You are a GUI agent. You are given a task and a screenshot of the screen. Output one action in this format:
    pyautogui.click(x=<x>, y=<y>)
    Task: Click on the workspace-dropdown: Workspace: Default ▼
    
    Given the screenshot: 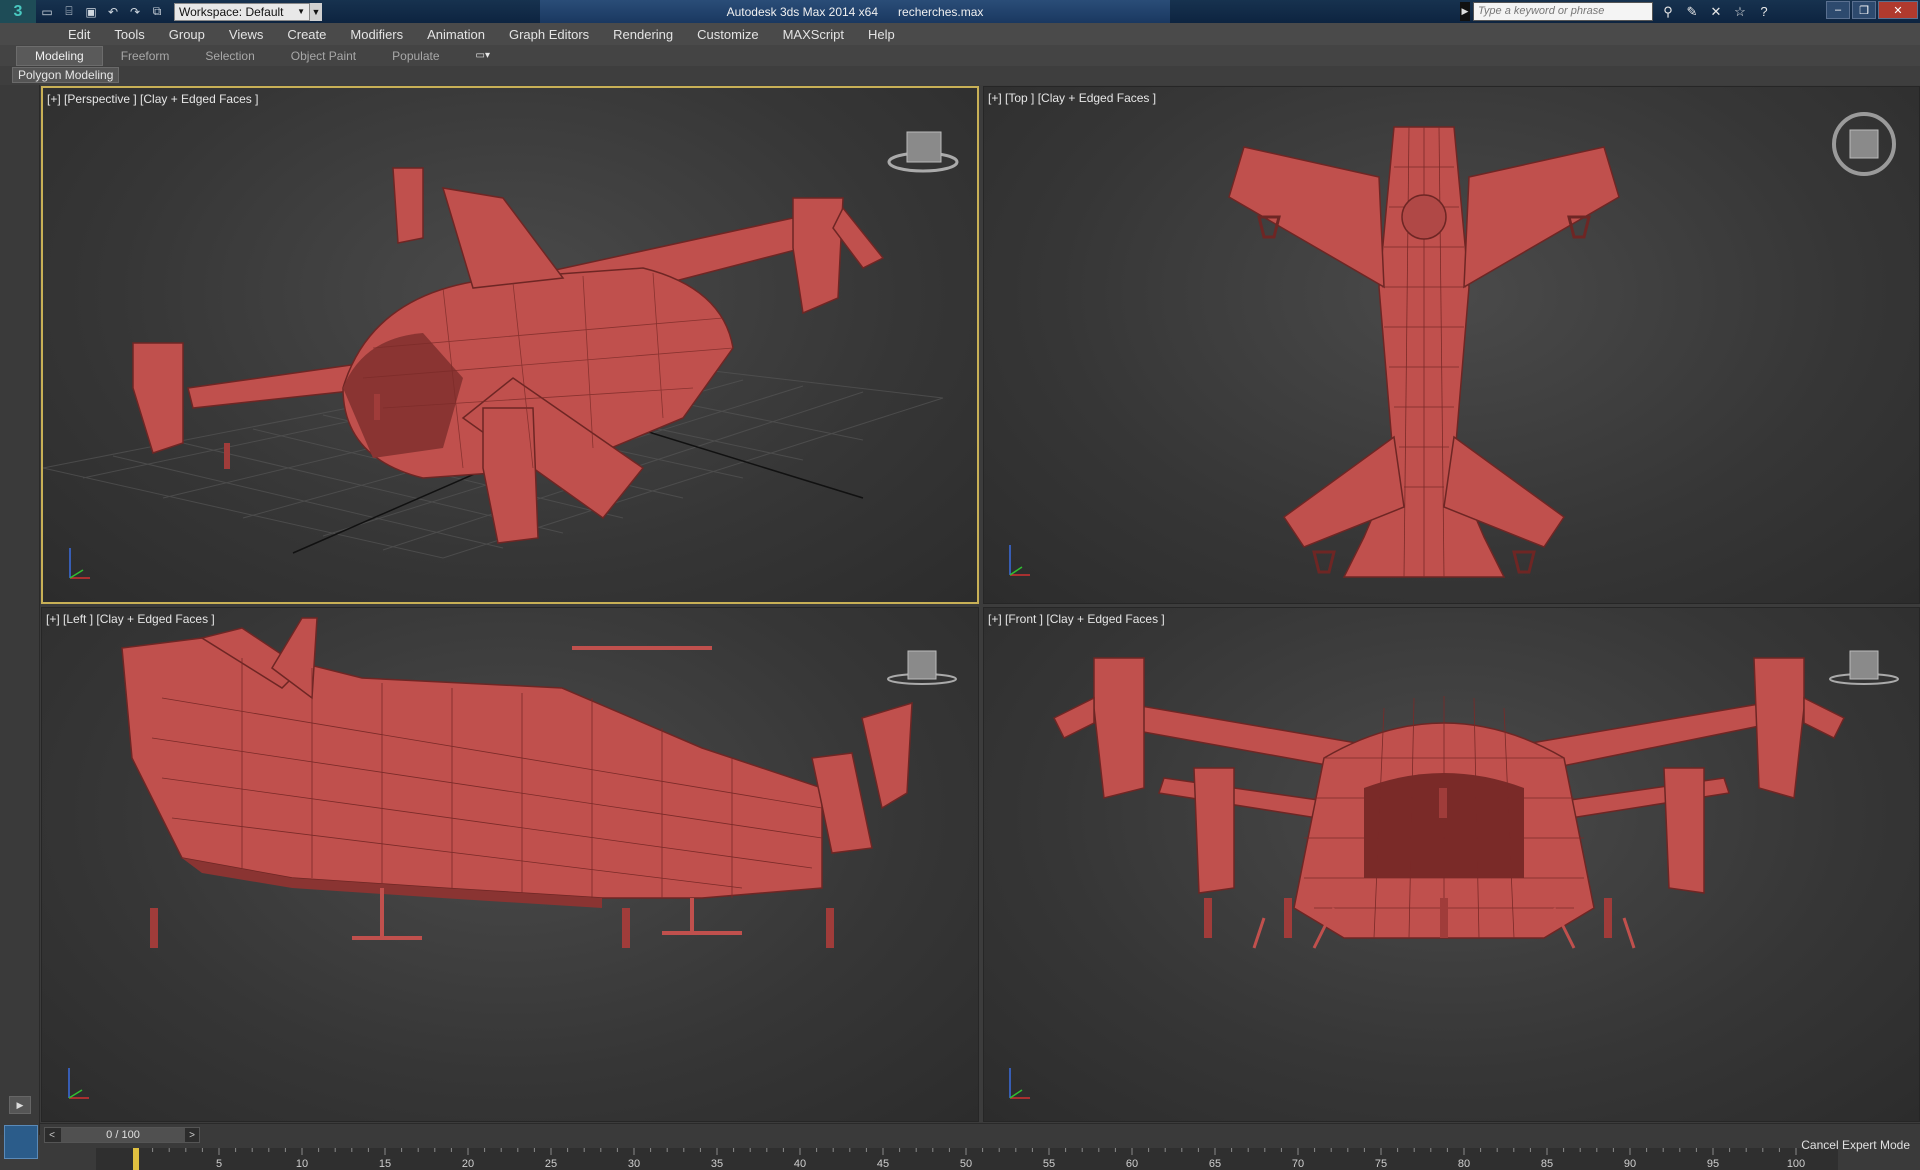 What is the action you would take?
    pyautogui.click(x=242, y=11)
    